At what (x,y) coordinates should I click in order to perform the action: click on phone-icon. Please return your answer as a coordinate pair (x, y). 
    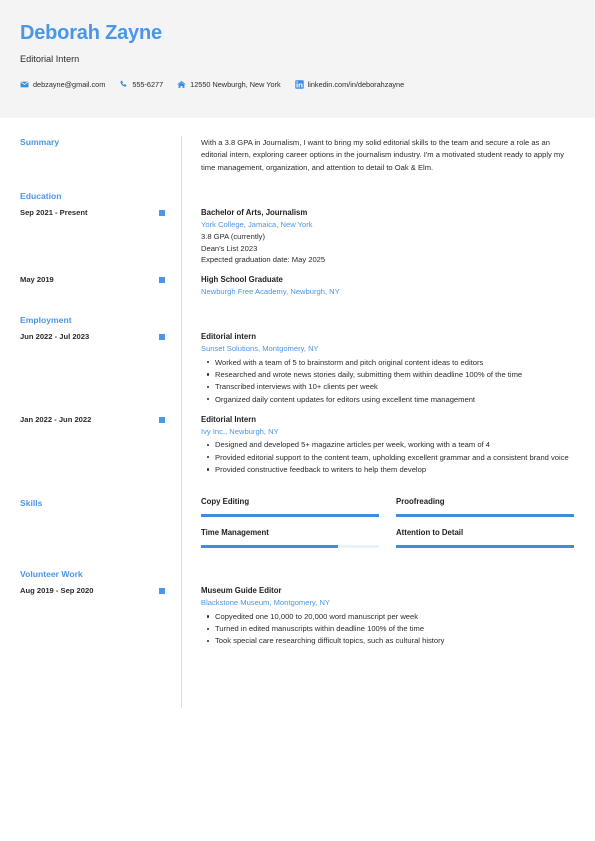
    Looking at the image, I should click on (123, 84).